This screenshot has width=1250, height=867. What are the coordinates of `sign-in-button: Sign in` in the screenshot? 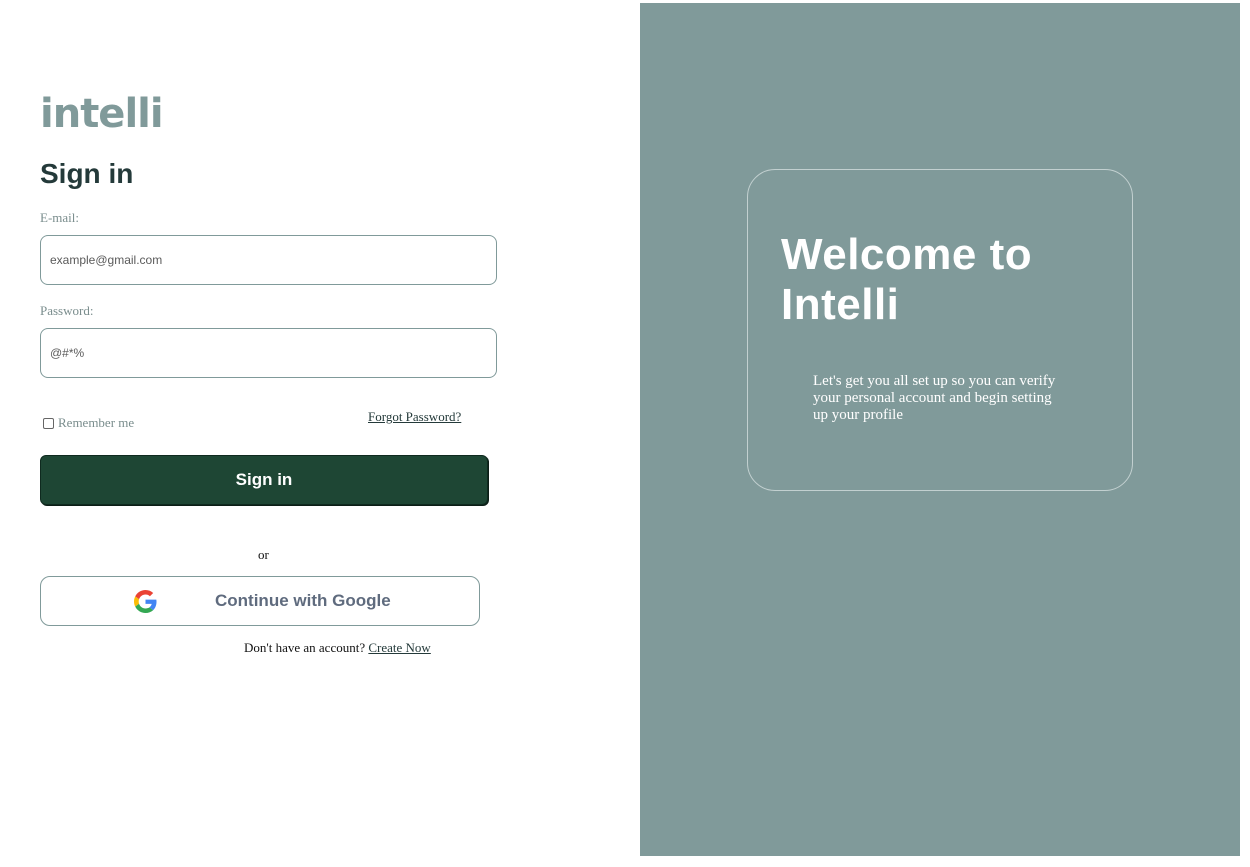 It's located at (264, 480).